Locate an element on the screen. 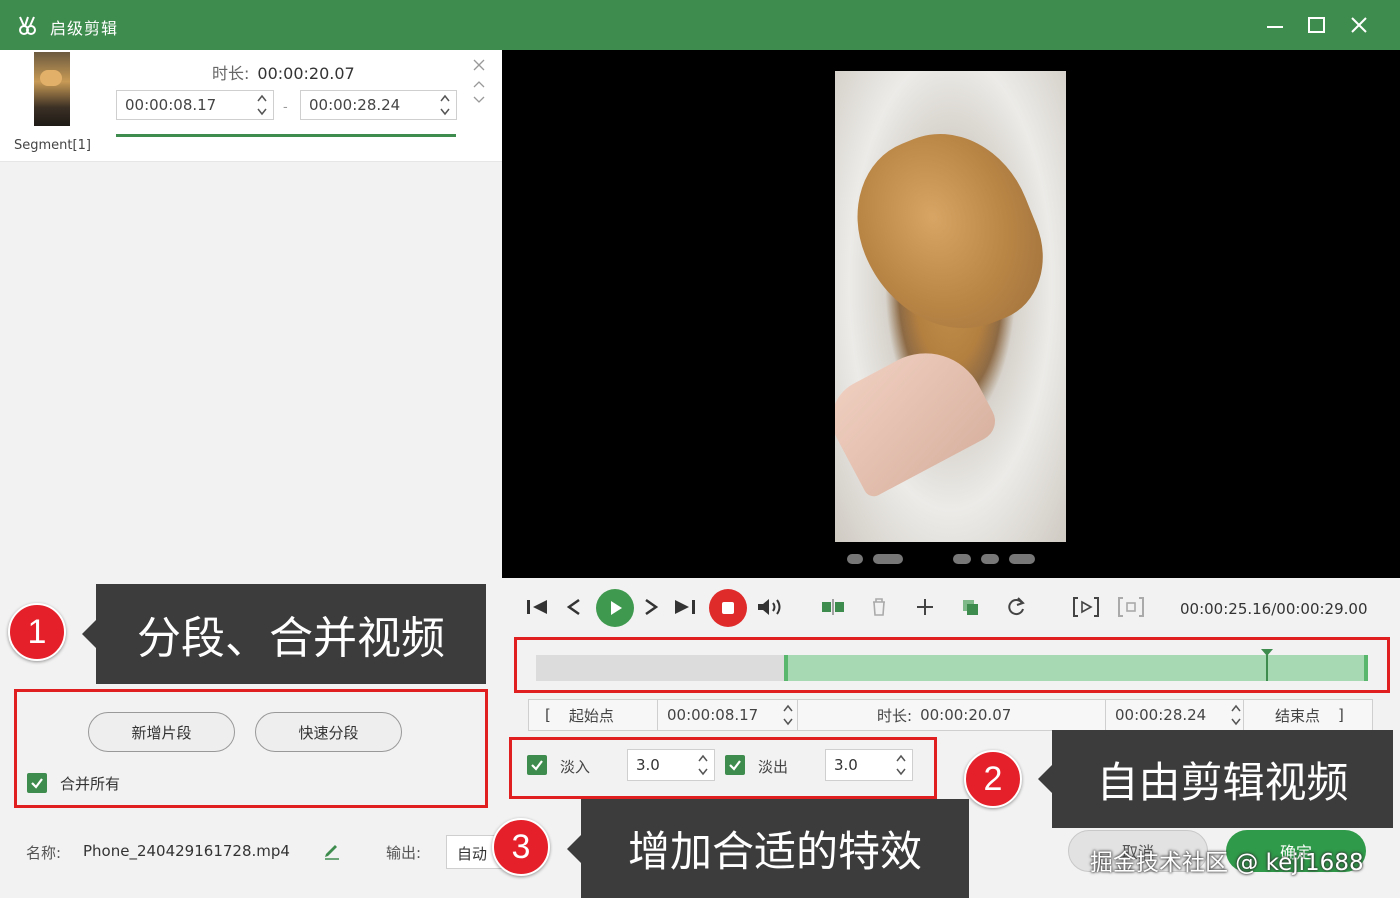  highlight-box-fade is located at coordinates (723, 768).